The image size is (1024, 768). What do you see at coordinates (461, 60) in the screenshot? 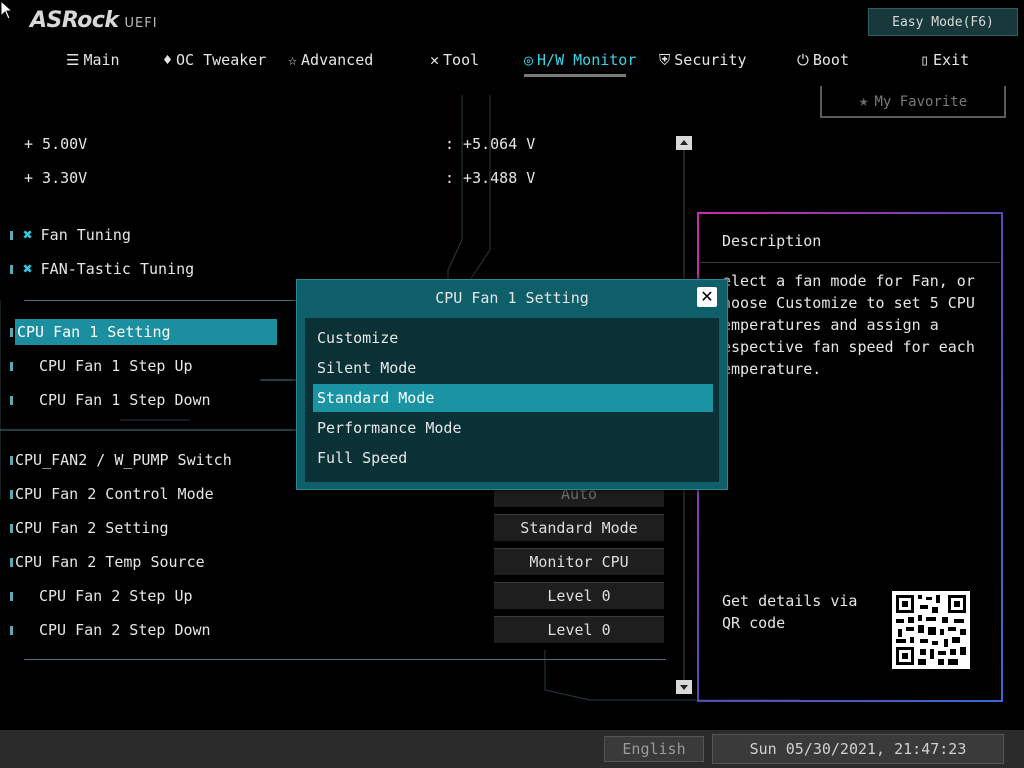
I see `tab-label: Tool` at bounding box center [461, 60].